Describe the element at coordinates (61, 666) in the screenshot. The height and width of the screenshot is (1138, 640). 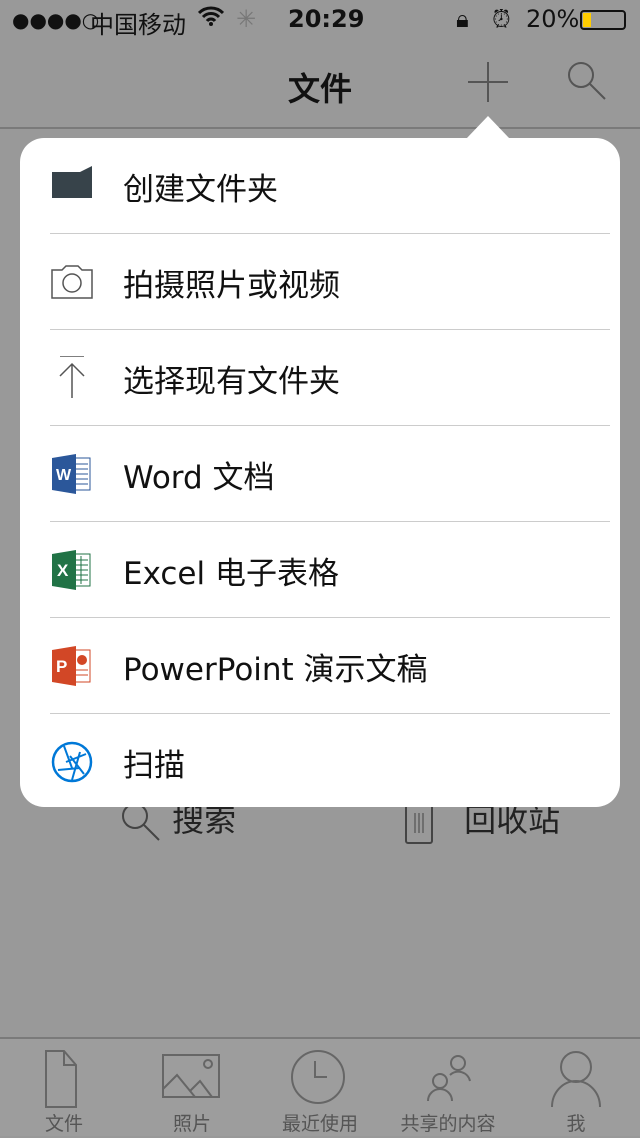
I see `svg-text: P` at that location.